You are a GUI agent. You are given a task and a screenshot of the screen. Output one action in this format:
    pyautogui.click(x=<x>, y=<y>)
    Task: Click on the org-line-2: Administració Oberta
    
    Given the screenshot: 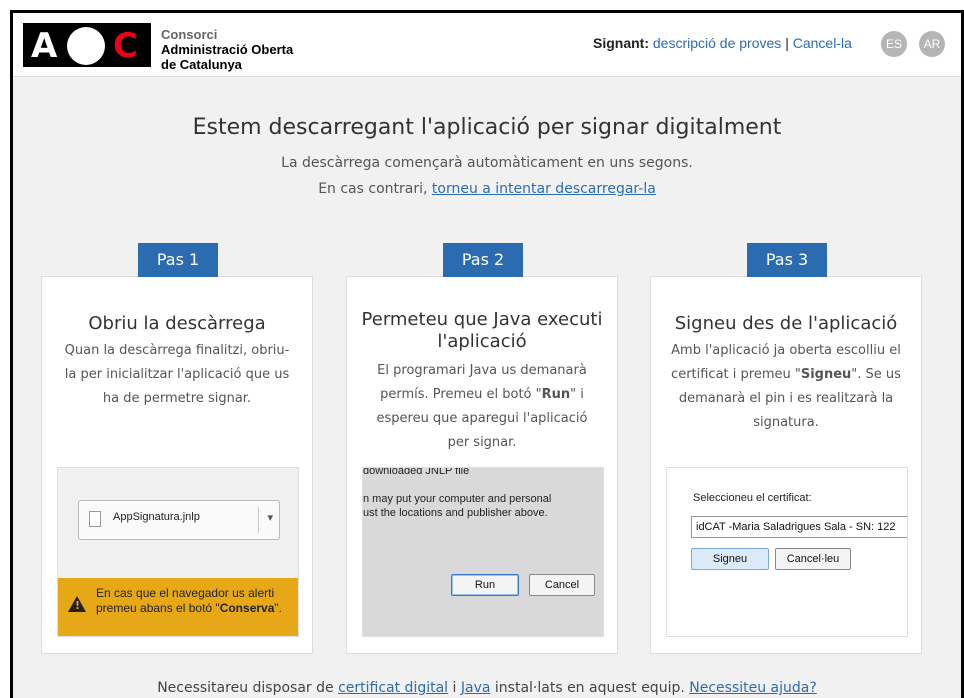 What is the action you would take?
    pyautogui.click(x=227, y=49)
    